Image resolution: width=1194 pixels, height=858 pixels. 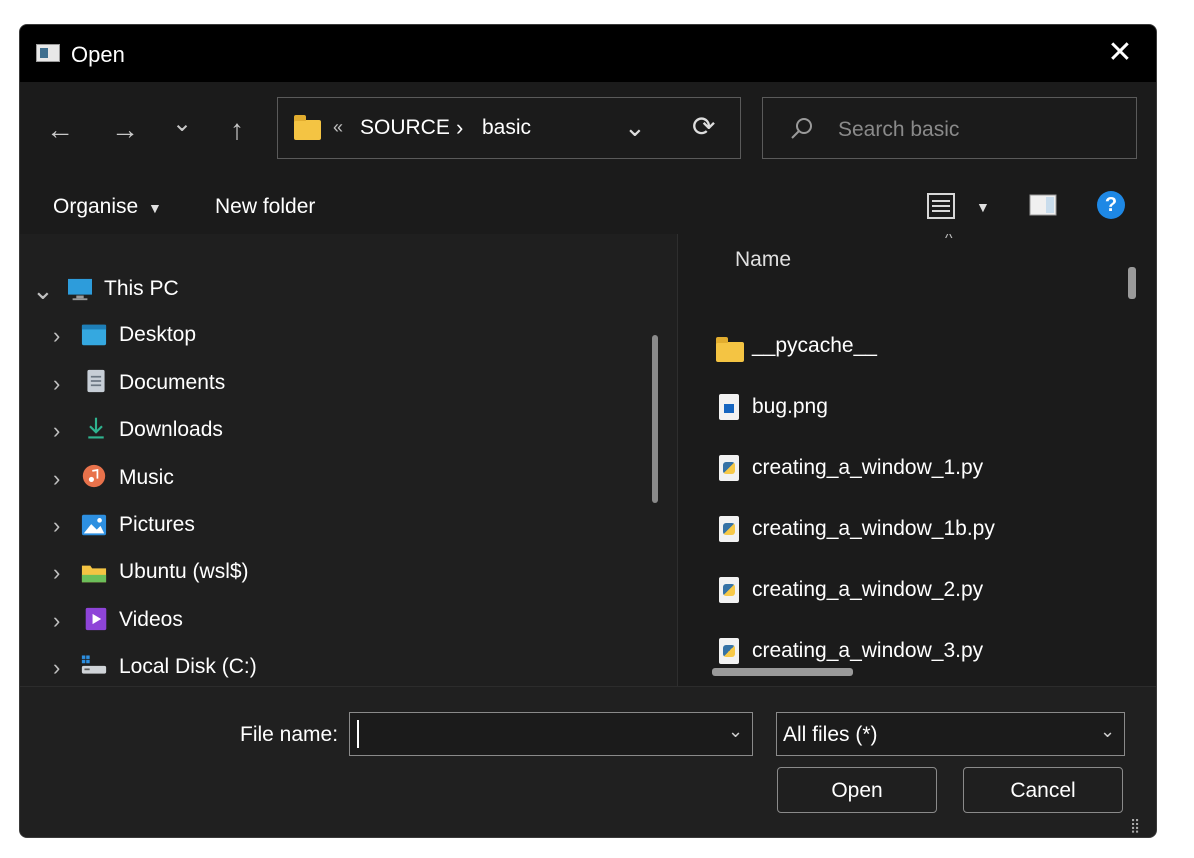 I want to click on tree-item-videos: › Videos, so click(x=340, y=627).